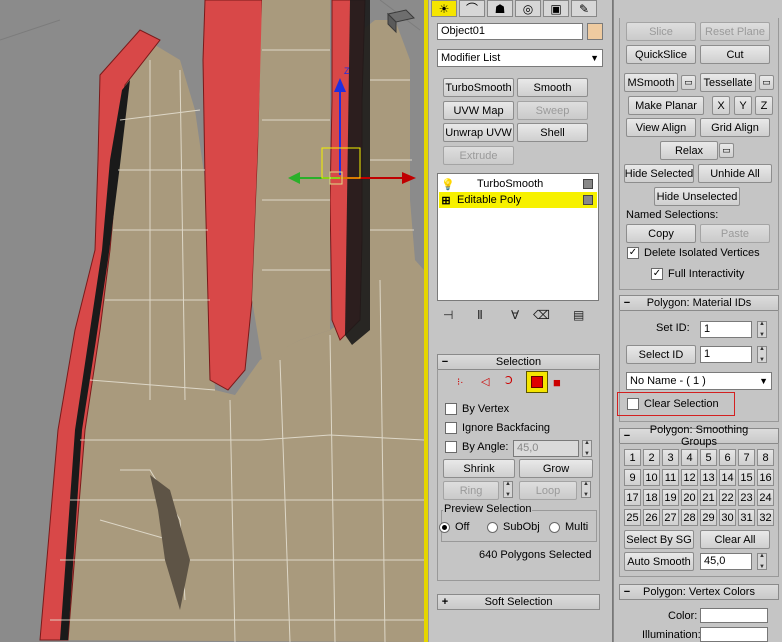 This screenshot has height=642, width=782. What do you see at coordinates (510, 31) in the screenshot?
I see `object-name-field: Object01` at bounding box center [510, 31].